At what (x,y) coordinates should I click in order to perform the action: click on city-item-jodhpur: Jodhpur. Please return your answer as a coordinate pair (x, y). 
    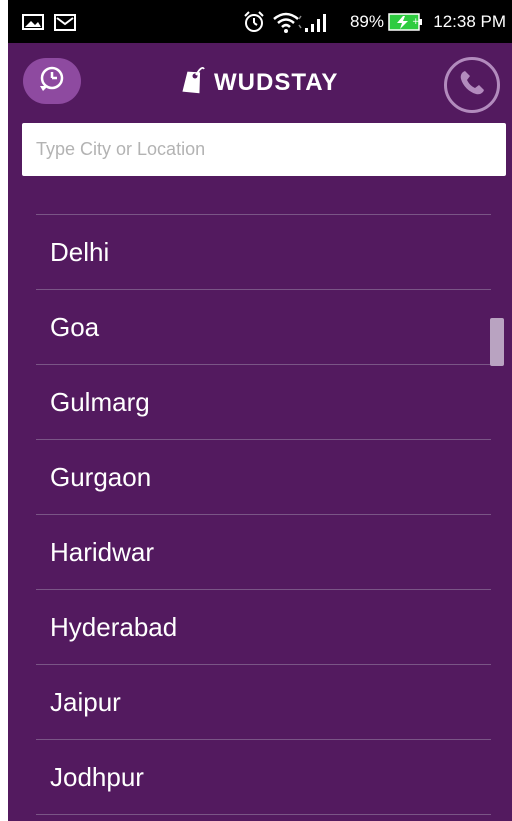
    Looking at the image, I should click on (263, 777).